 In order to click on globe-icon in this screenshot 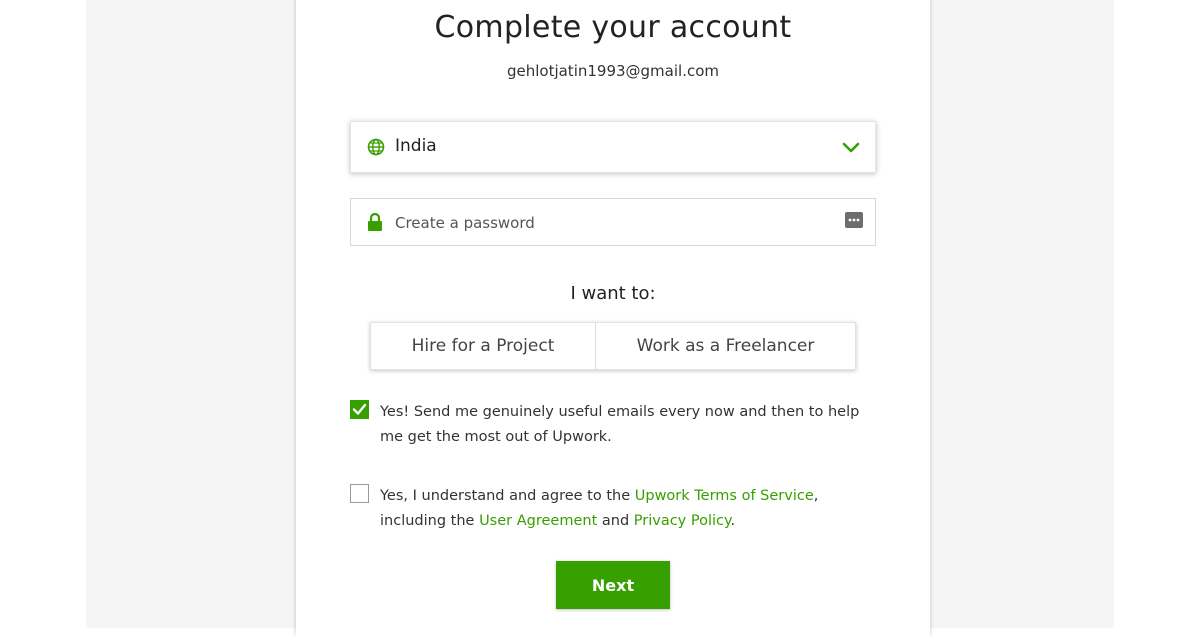, I will do `click(376, 147)`.